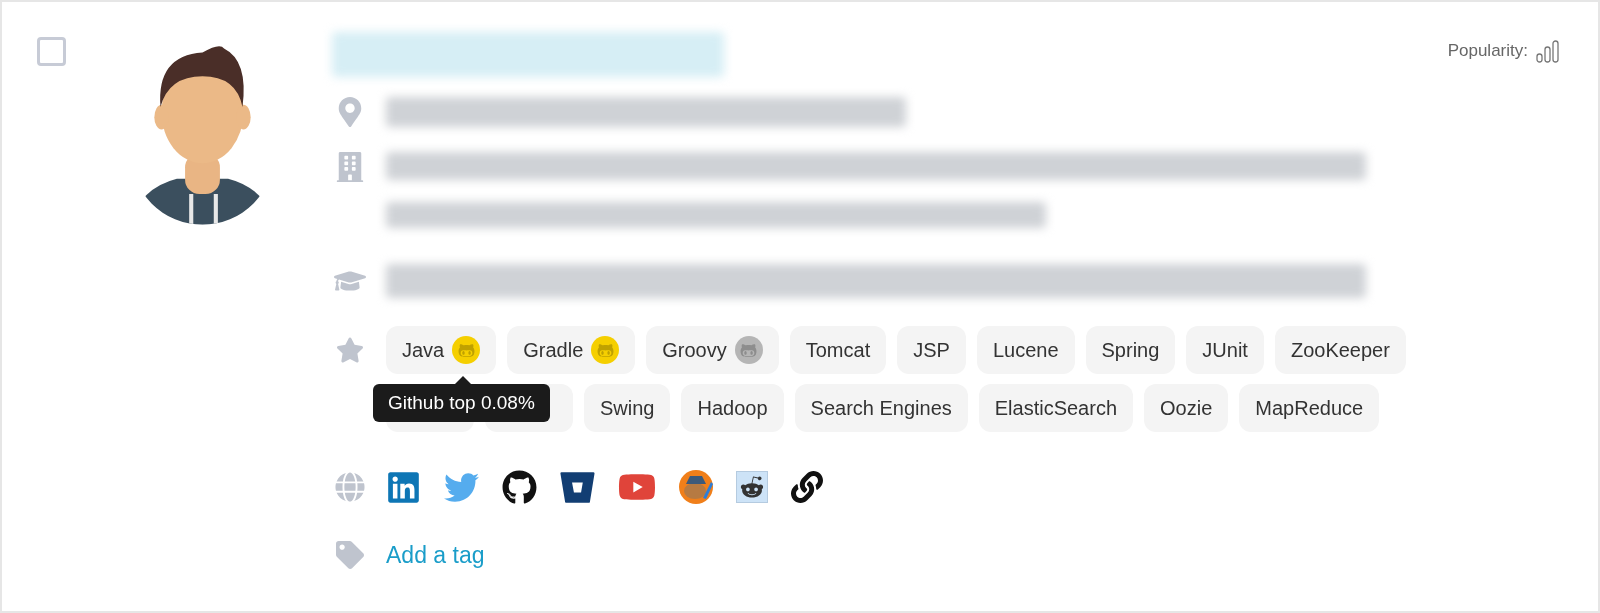 This screenshot has width=1600, height=613. Describe the element at coordinates (1225, 350) in the screenshot. I see `skill-tag: JUnit` at that location.